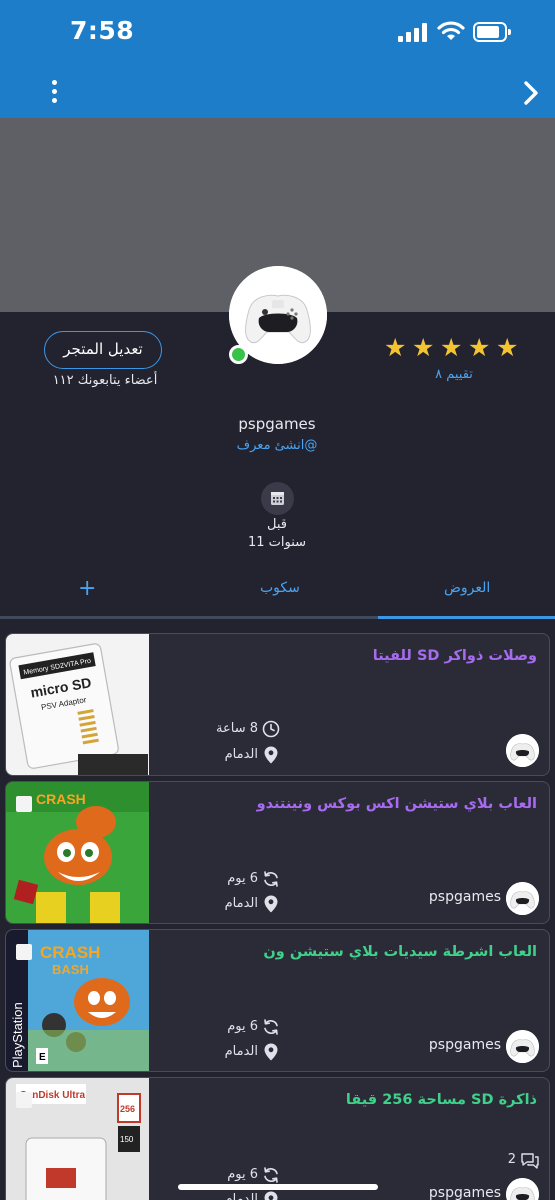  What do you see at coordinates (451, 30) in the screenshot?
I see `wifi-icon` at bounding box center [451, 30].